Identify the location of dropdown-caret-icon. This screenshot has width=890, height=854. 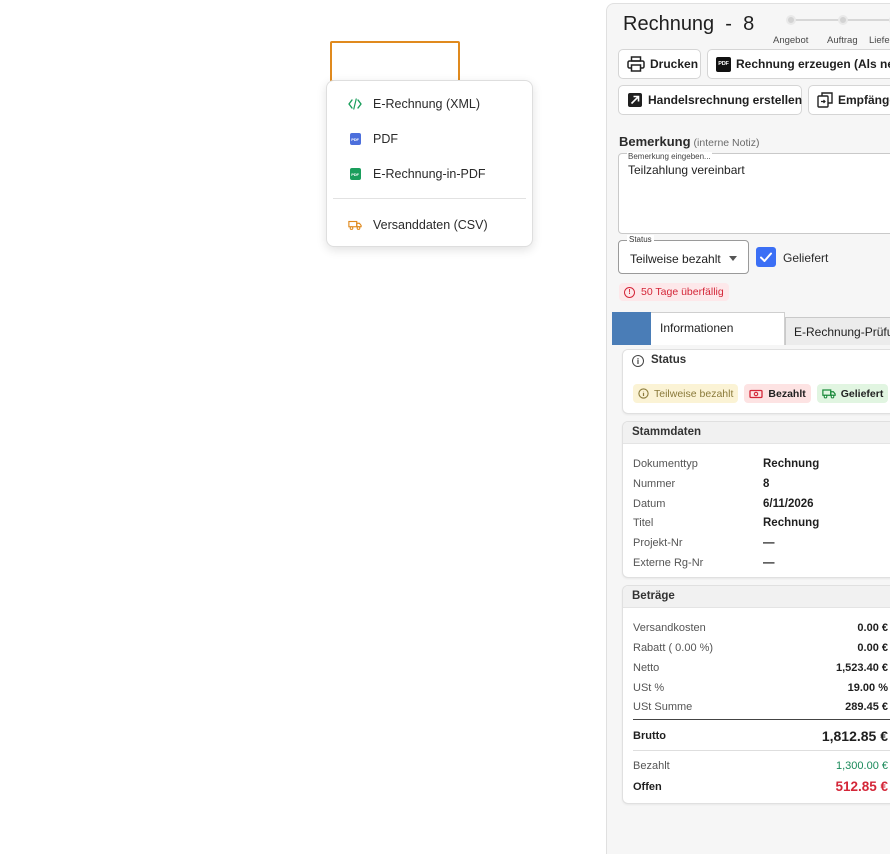
(733, 258).